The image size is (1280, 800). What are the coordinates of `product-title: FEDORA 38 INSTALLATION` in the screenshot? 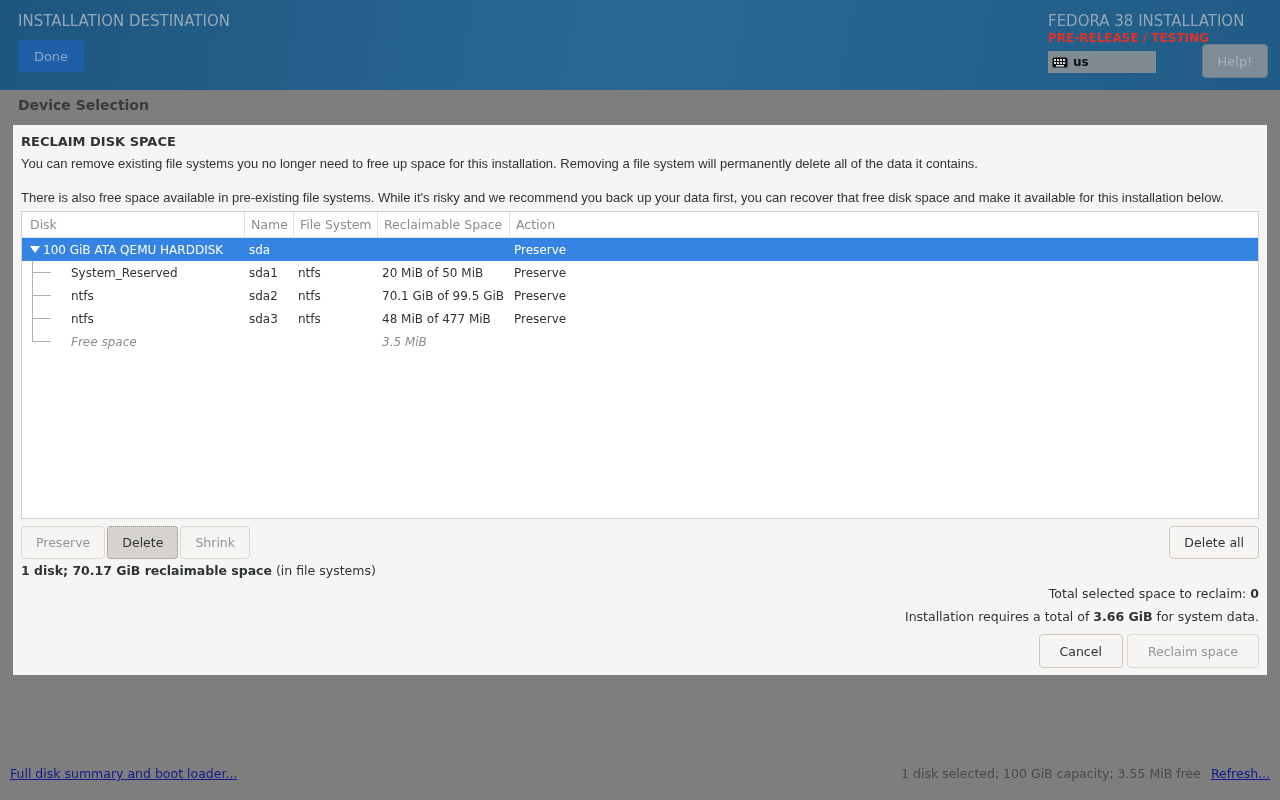 It's located at (1147, 21).